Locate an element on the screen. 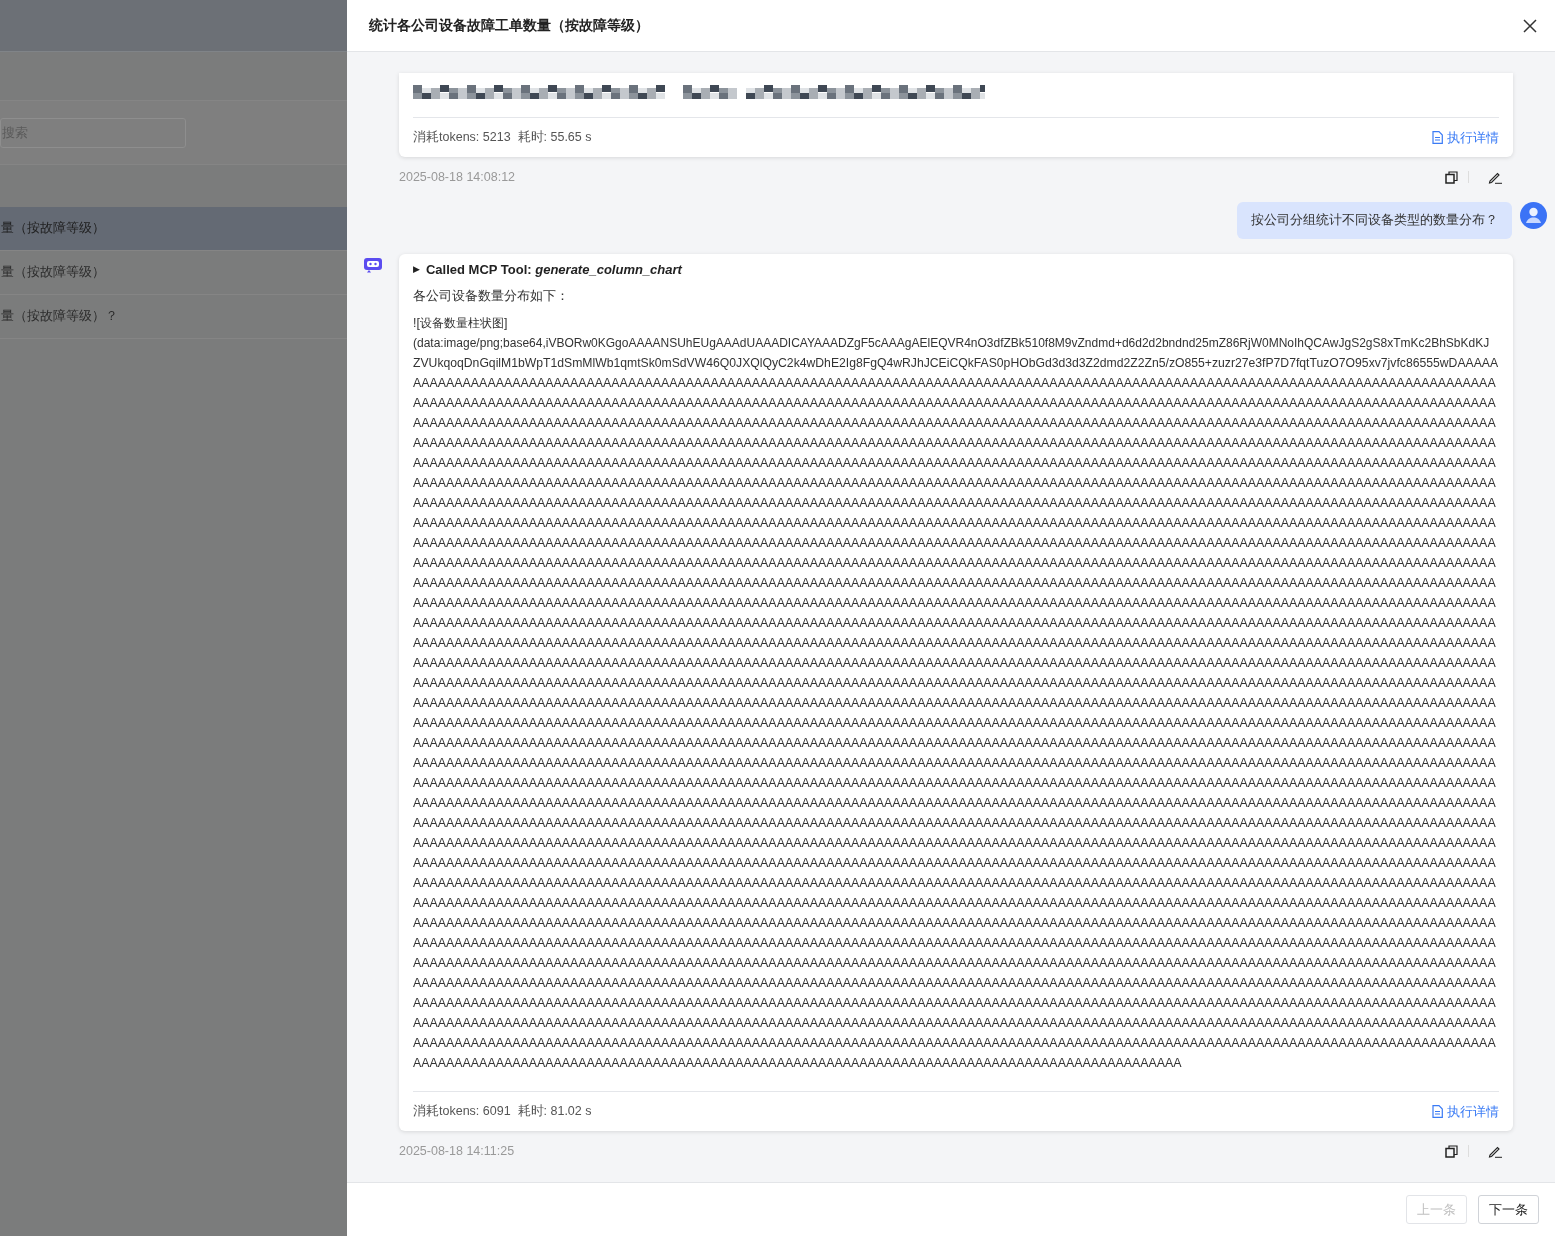 This screenshot has width=1555, height=1236. message-text: ZVUkqoqDnGqilM1bWpT1dSmMlWb1qmtSk0mSdVW46Q0JXQlQyC2k4wDhE2Ig8FgQ4wRJhJCEiCQkFAS0pHObGd3d3d3Z2dmd2Z2Zn5/zO855+zuzr27e3fP7D7fqtTuzO7O95xv7jvfc86555wDAAAAA is located at coordinates (956, 363).